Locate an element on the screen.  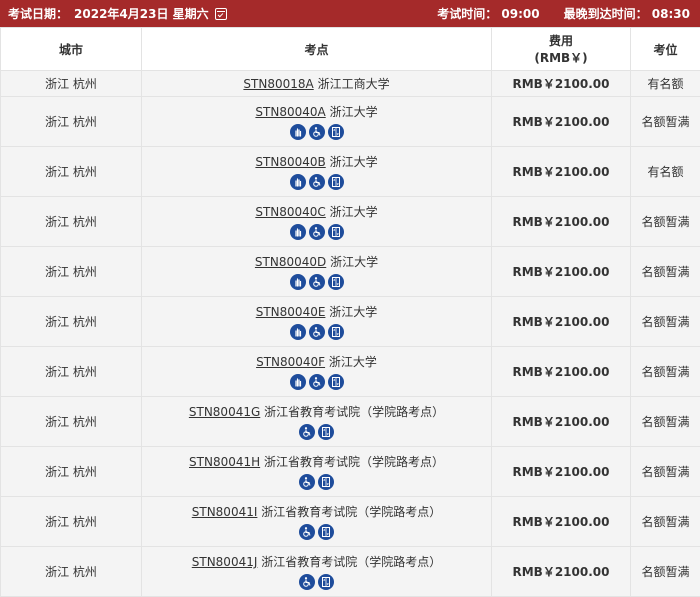
column-header-fee: 费用 (RMB￥) is located at coordinates (561, 49).